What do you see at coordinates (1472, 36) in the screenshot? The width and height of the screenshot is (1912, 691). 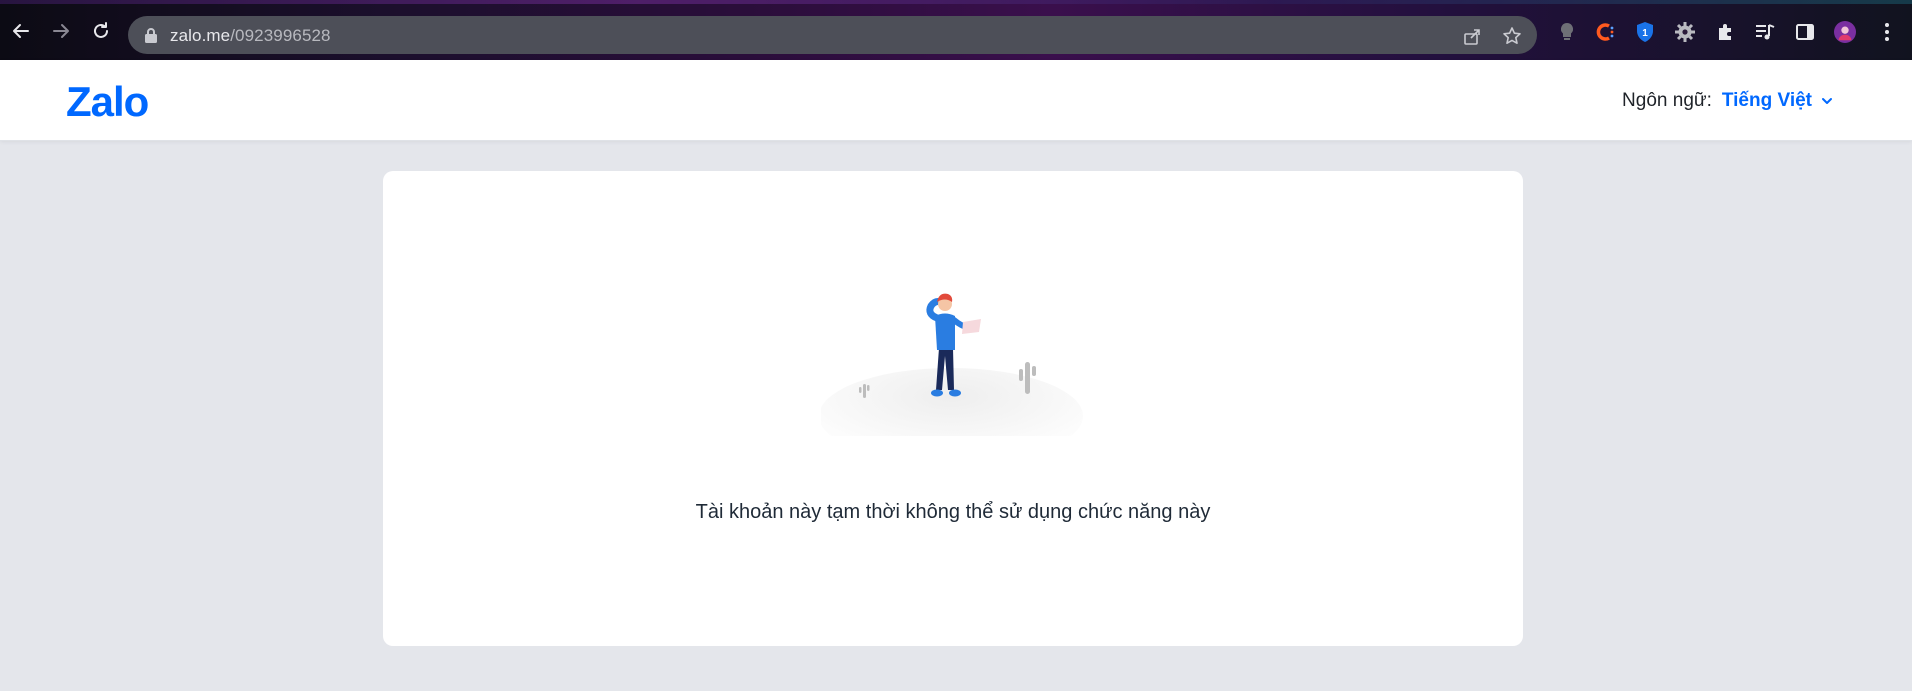 I see `share-icon` at bounding box center [1472, 36].